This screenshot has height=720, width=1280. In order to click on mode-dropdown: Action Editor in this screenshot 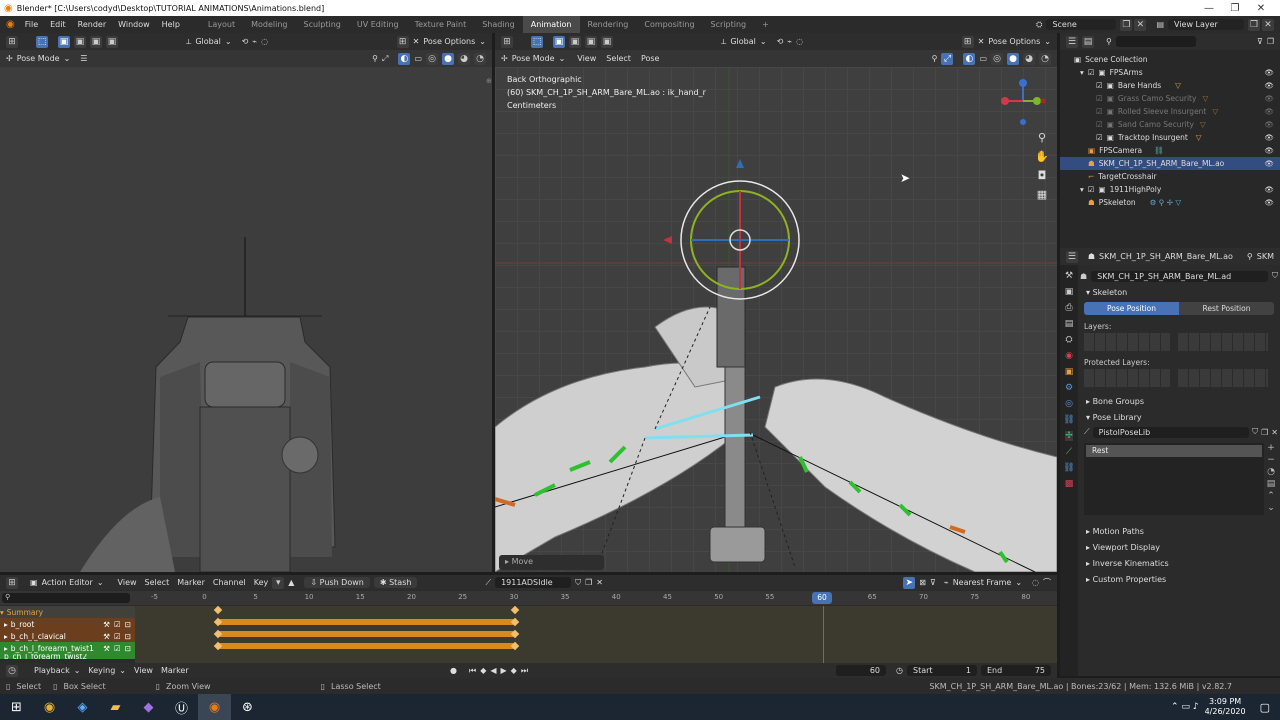, I will do `click(67, 582)`.